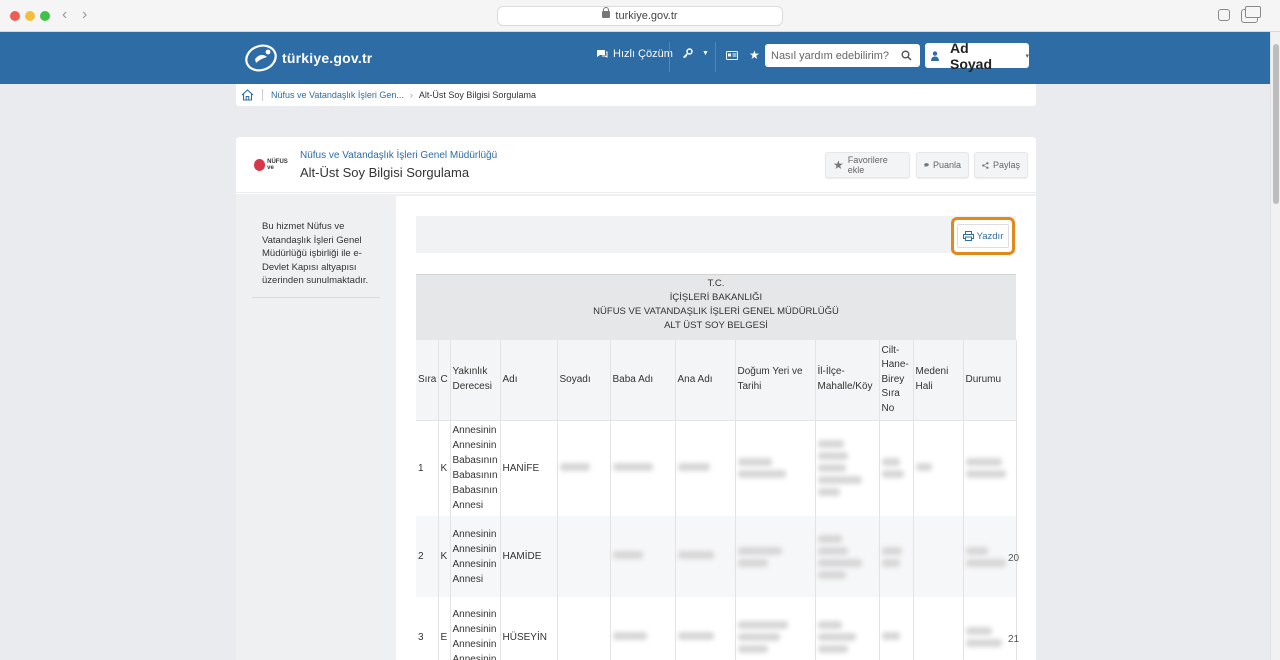 Image resolution: width=1280 pixels, height=660 pixels. I want to click on add-favorite-label: Favorilere ekle, so click(867, 165).